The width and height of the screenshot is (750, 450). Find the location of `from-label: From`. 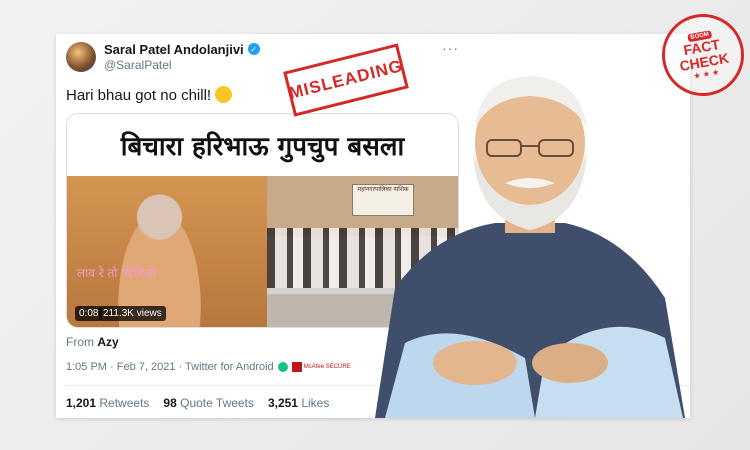

from-label: From is located at coordinates (80, 342).